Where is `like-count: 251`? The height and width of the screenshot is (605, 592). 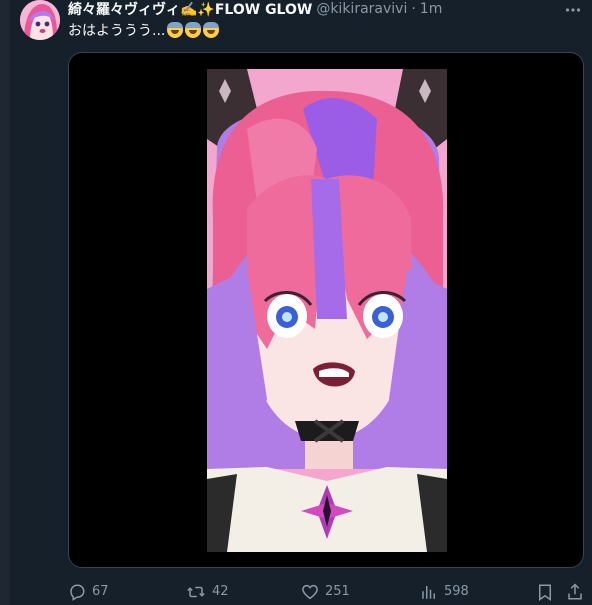
like-count: 251 is located at coordinates (337, 591).